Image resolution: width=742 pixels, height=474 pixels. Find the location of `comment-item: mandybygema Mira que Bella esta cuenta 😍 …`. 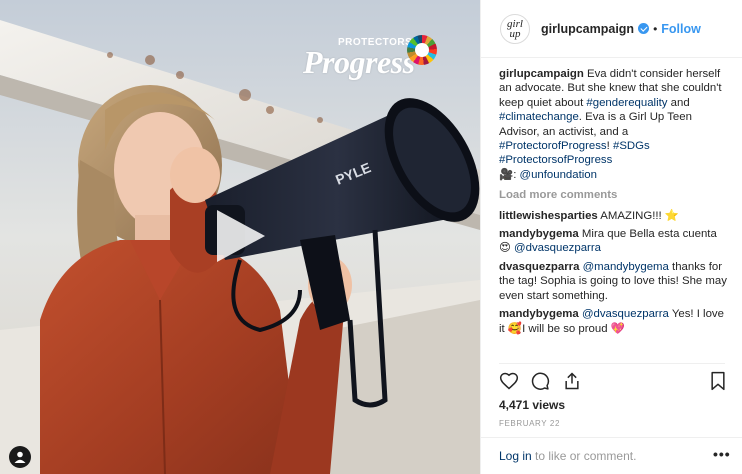

comment-item: mandybygema Mira que Bella esta cuenta 😍 … is located at coordinates (615, 241).